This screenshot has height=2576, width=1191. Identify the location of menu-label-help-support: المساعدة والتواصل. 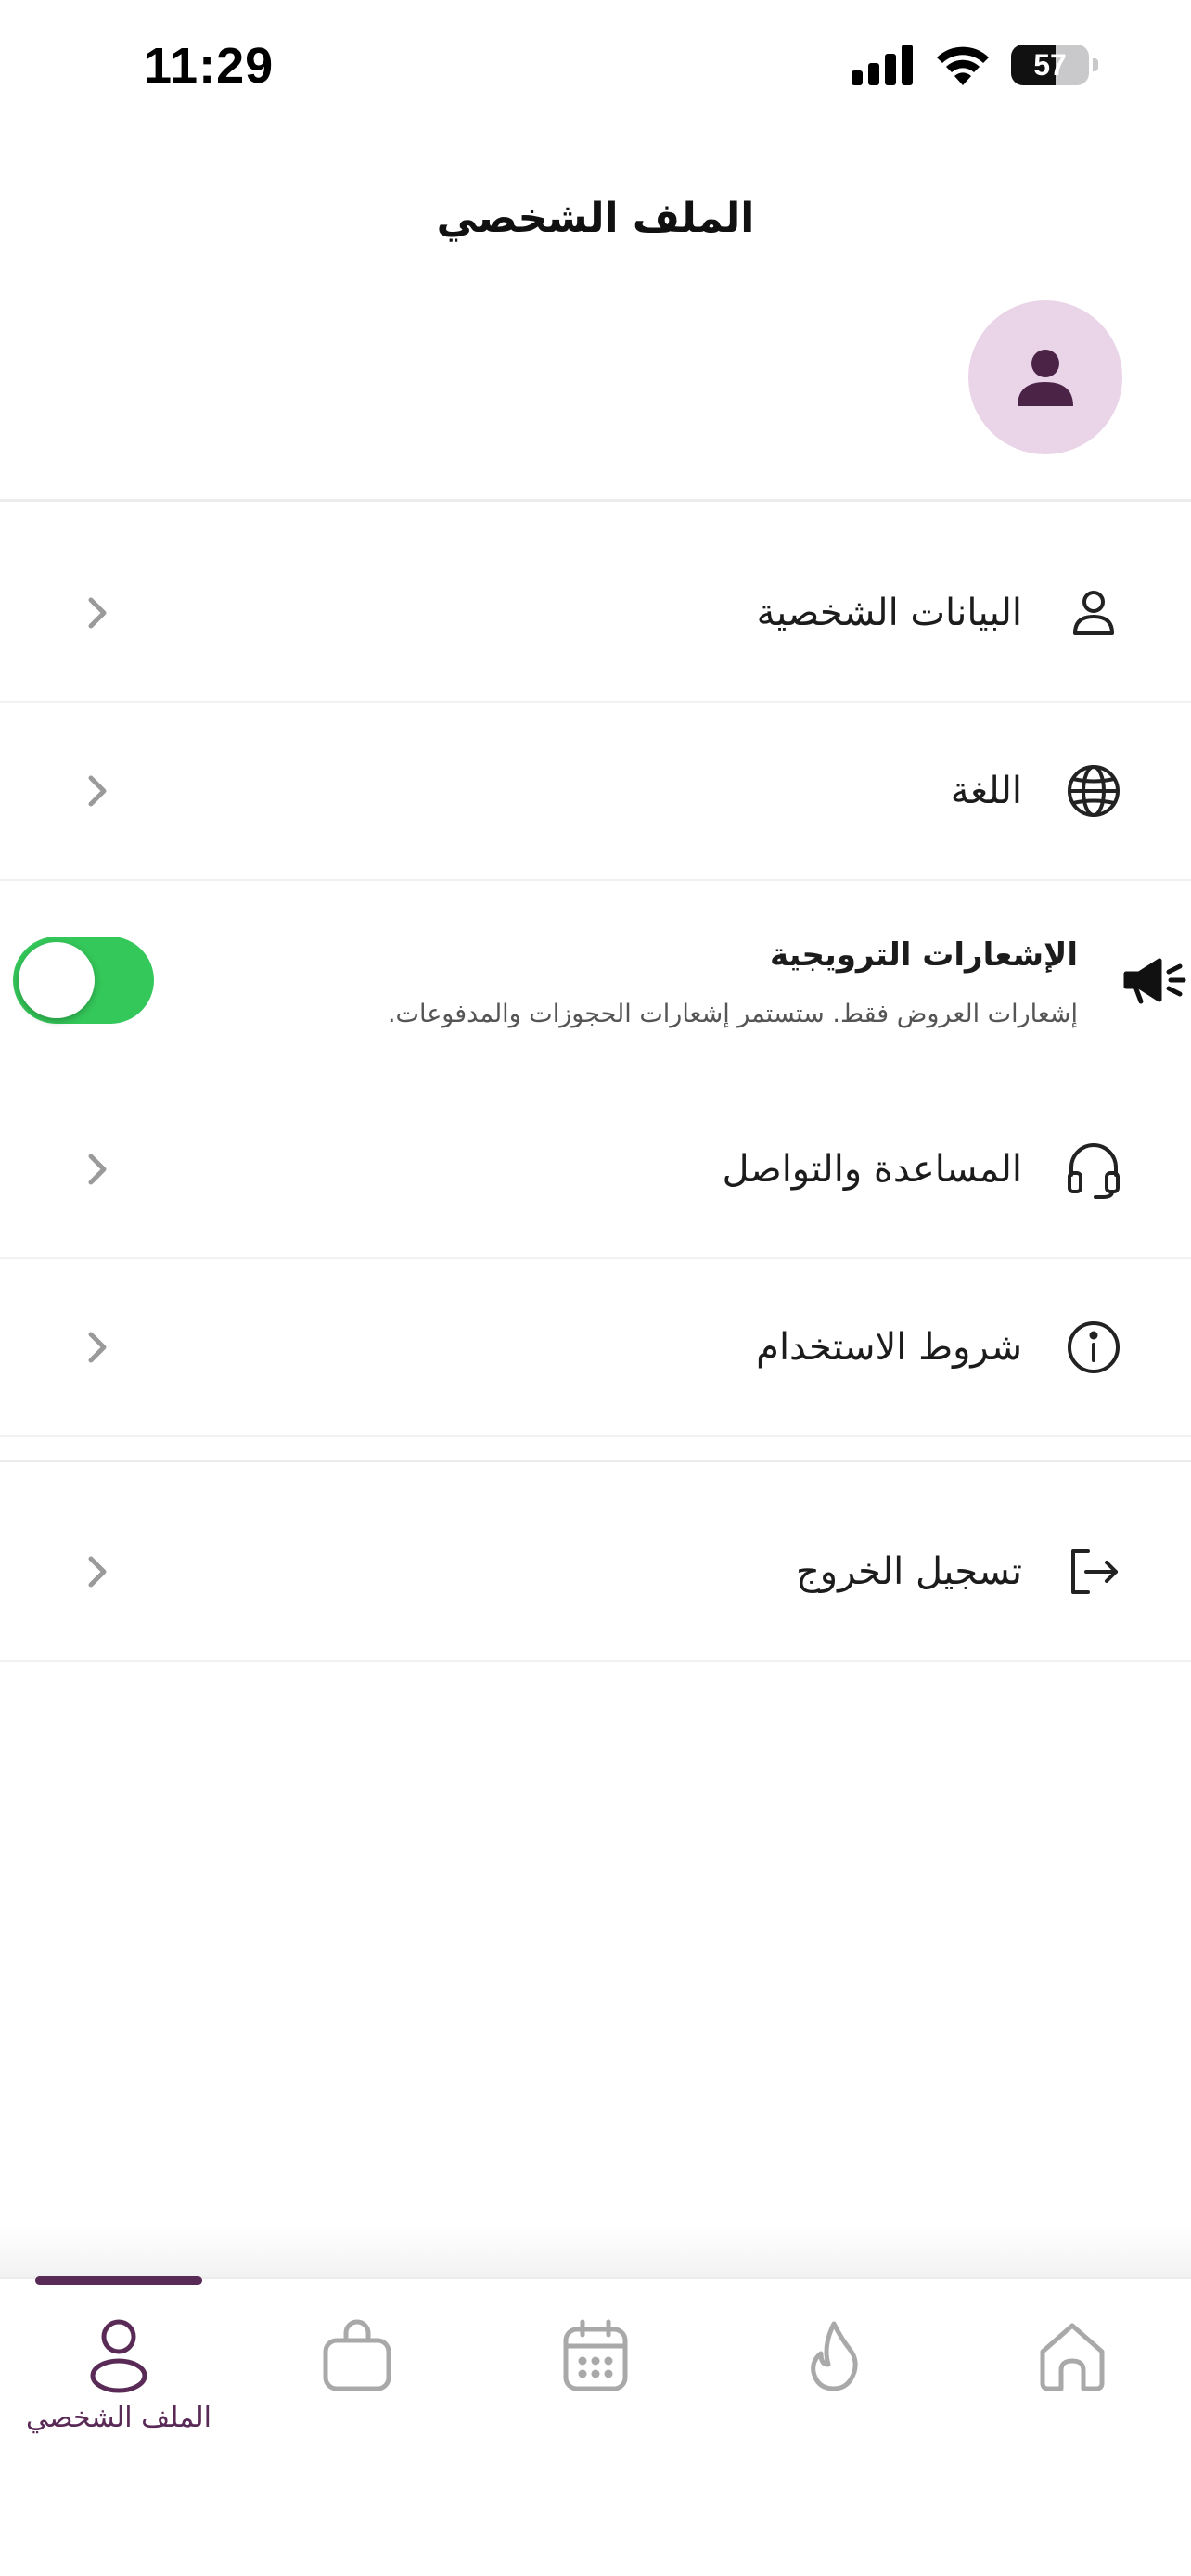
(872, 1170).